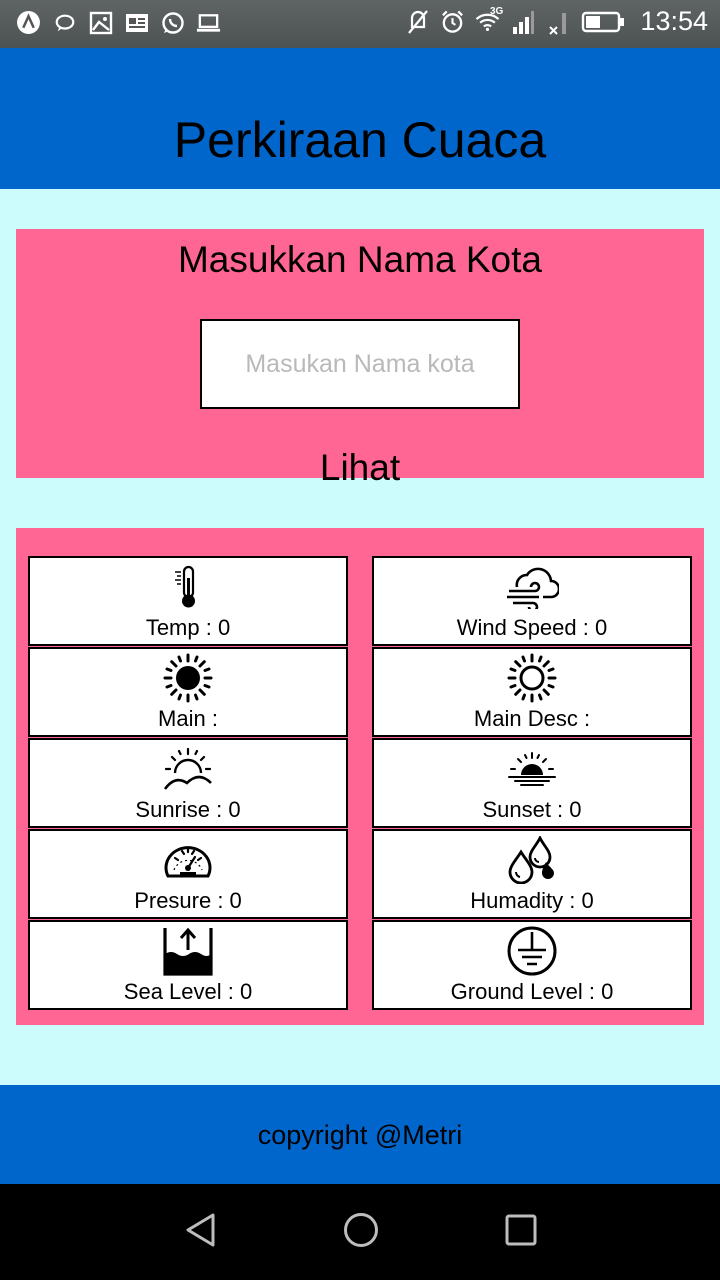 The image size is (720, 1280). Describe the element at coordinates (360, 140) in the screenshot. I see `page-title: Perkiraan Cuaca` at that location.